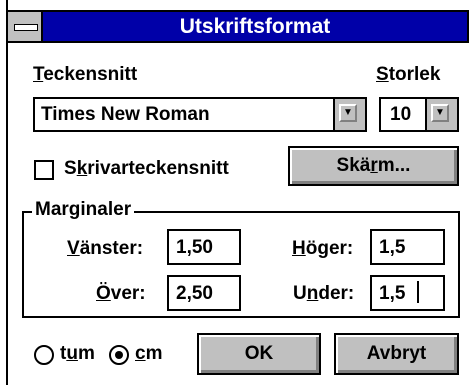 The width and height of the screenshot is (472, 385). Describe the element at coordinates (146, 169) in the screenshot. I see `printer-fonts-label: Skrivarteckensnitt` at that location.